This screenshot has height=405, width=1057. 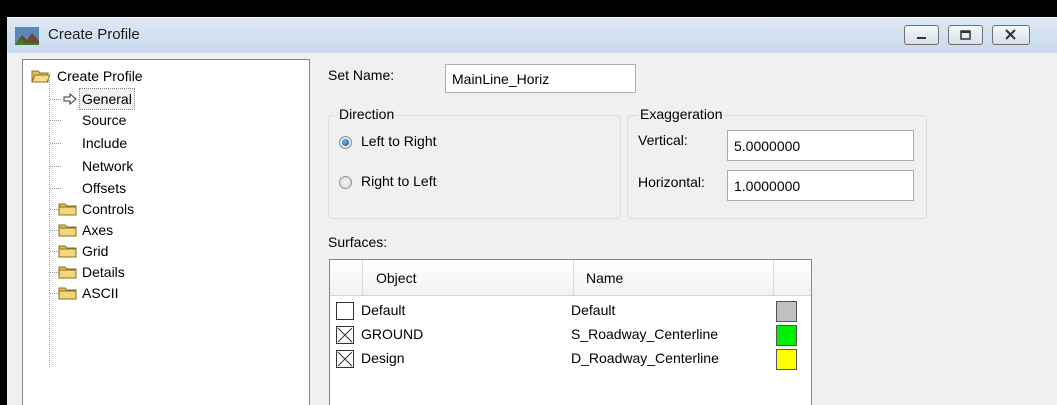 What do you see at coordinates (820, 185) in the screenshot?
I see `horizontal-input` at bounding box center [820, 185].